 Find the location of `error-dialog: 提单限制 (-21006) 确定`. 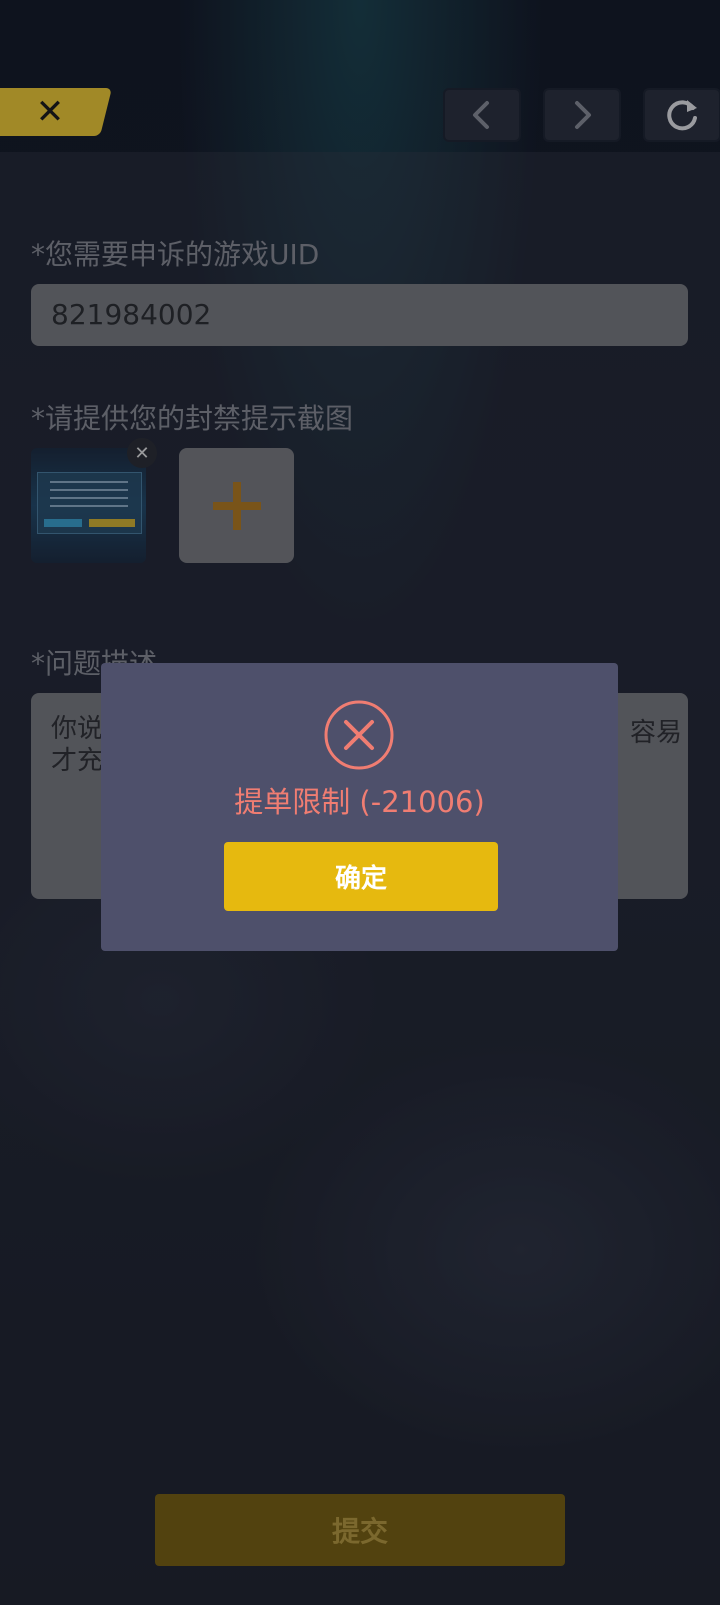

error-dialog: 提单限制 (-21006) 确定 is located at coordinates (359, 807).